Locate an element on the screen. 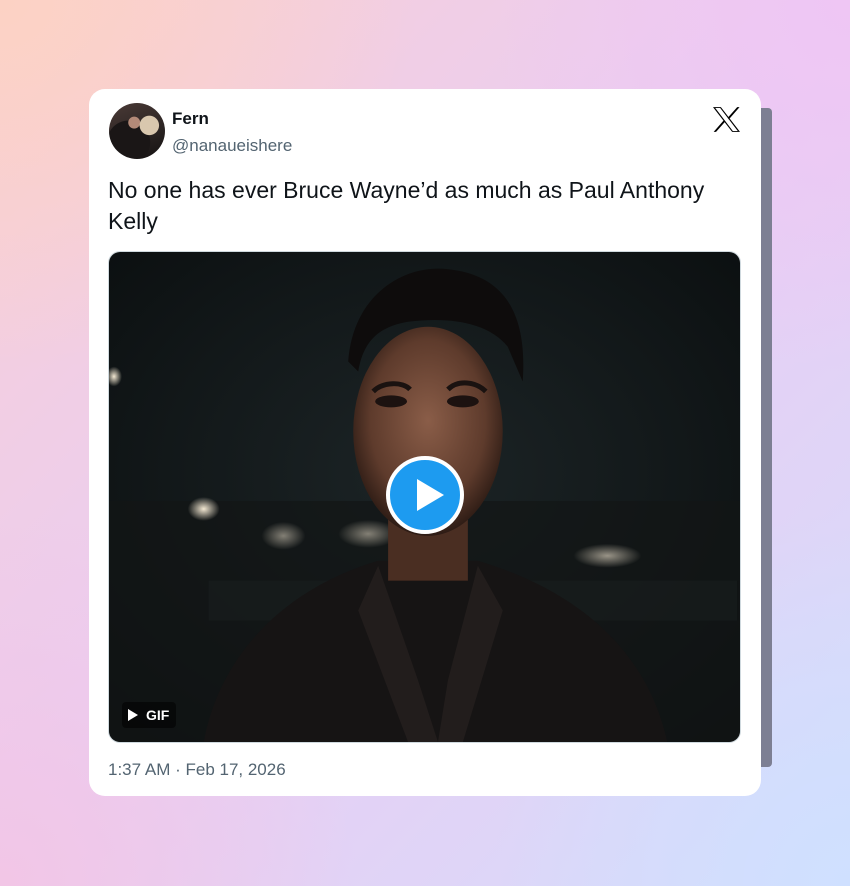 The image size is (850, 886). play-icon is located at coordinates (430, 495).